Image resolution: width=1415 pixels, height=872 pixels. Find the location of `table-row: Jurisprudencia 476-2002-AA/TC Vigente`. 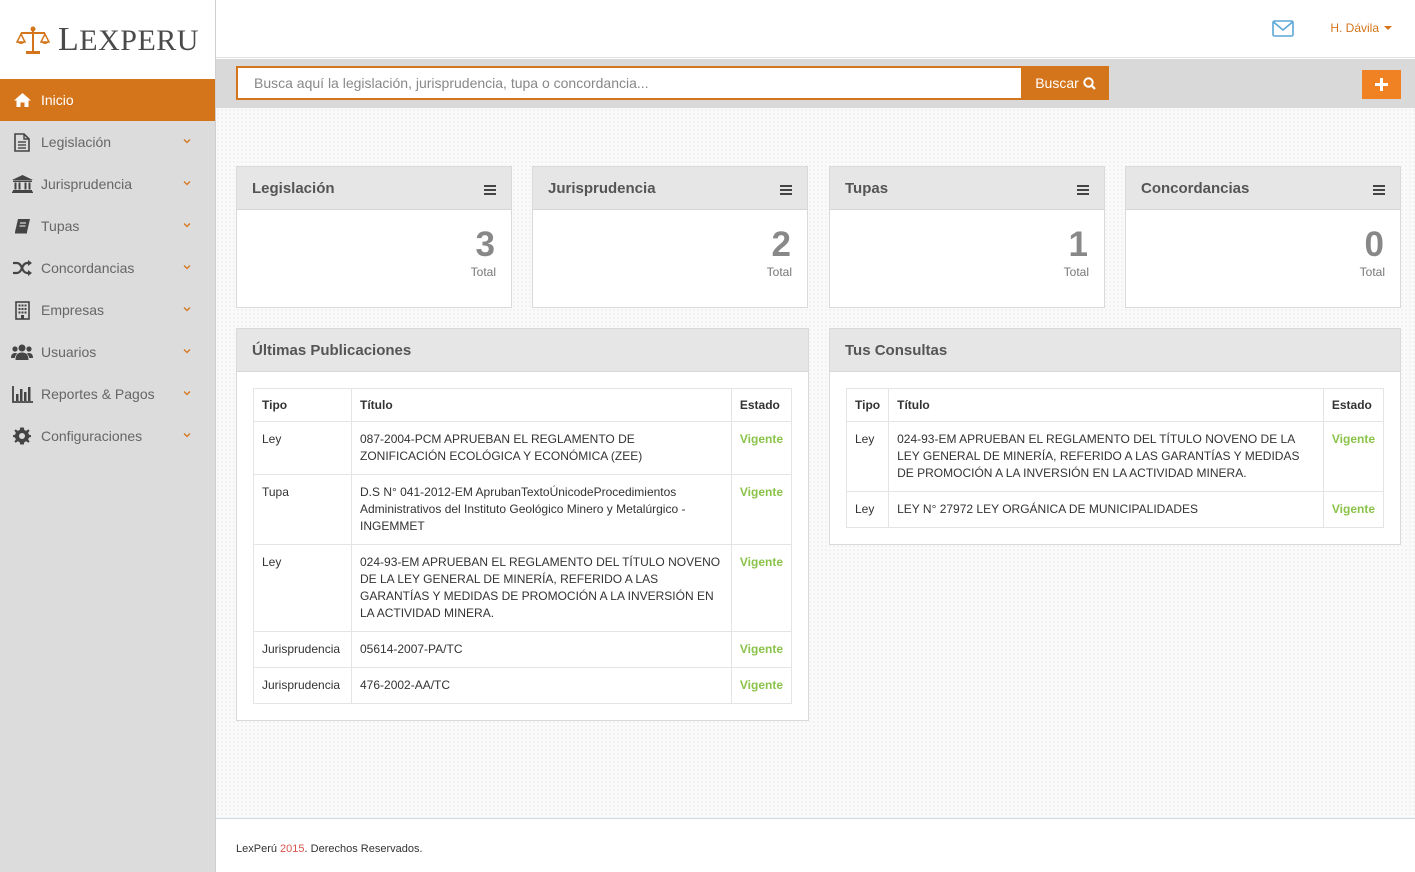

table-row: Jurisprudencia 476-2002-AA/TC Vigente is located at coordinates (523, 685).